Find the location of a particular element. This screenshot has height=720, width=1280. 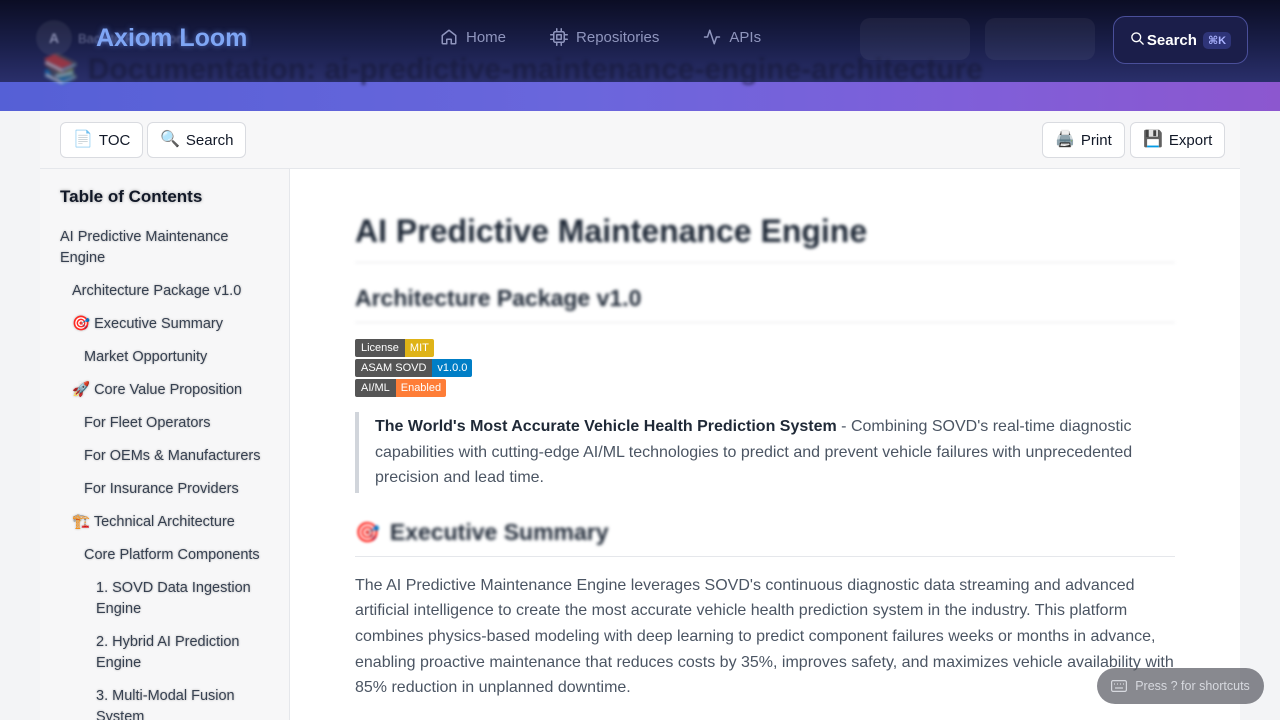

section-heading-text: Executive Summary is located at coordinates (499, 531).